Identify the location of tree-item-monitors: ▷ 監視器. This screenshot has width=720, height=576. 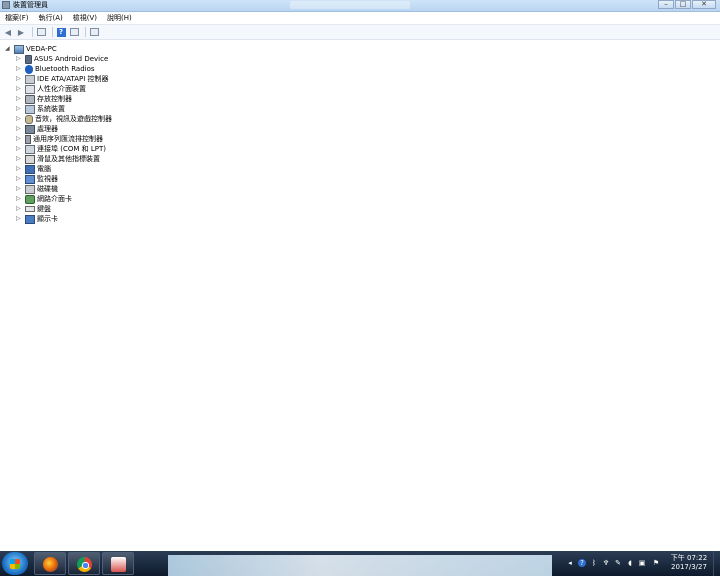
(37, 179).